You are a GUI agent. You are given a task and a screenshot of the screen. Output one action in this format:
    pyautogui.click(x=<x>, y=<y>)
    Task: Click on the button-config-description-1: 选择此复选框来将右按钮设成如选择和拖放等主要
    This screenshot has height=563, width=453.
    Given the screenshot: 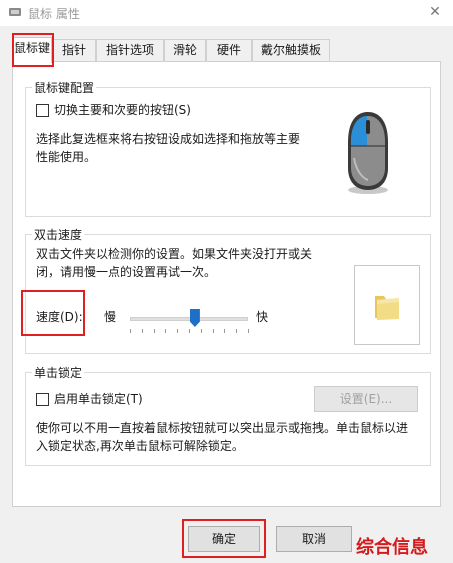 What is the action you would take?
    pyautogui.click(x=168, y=139)
    